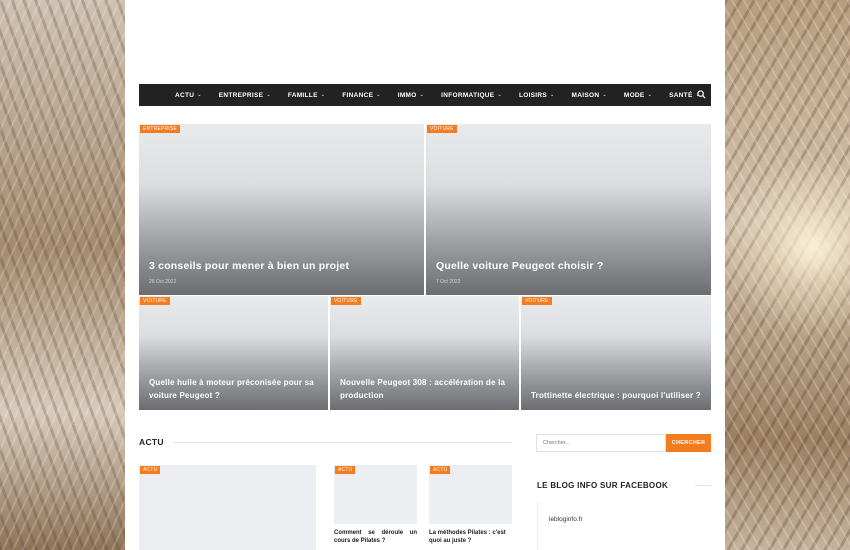  What do you see at coordinates (603, 485) in the screenshot?
I see `widget-title: LE BLOG INFO SUR FACEBOOK` at bounding box center [603, 485].